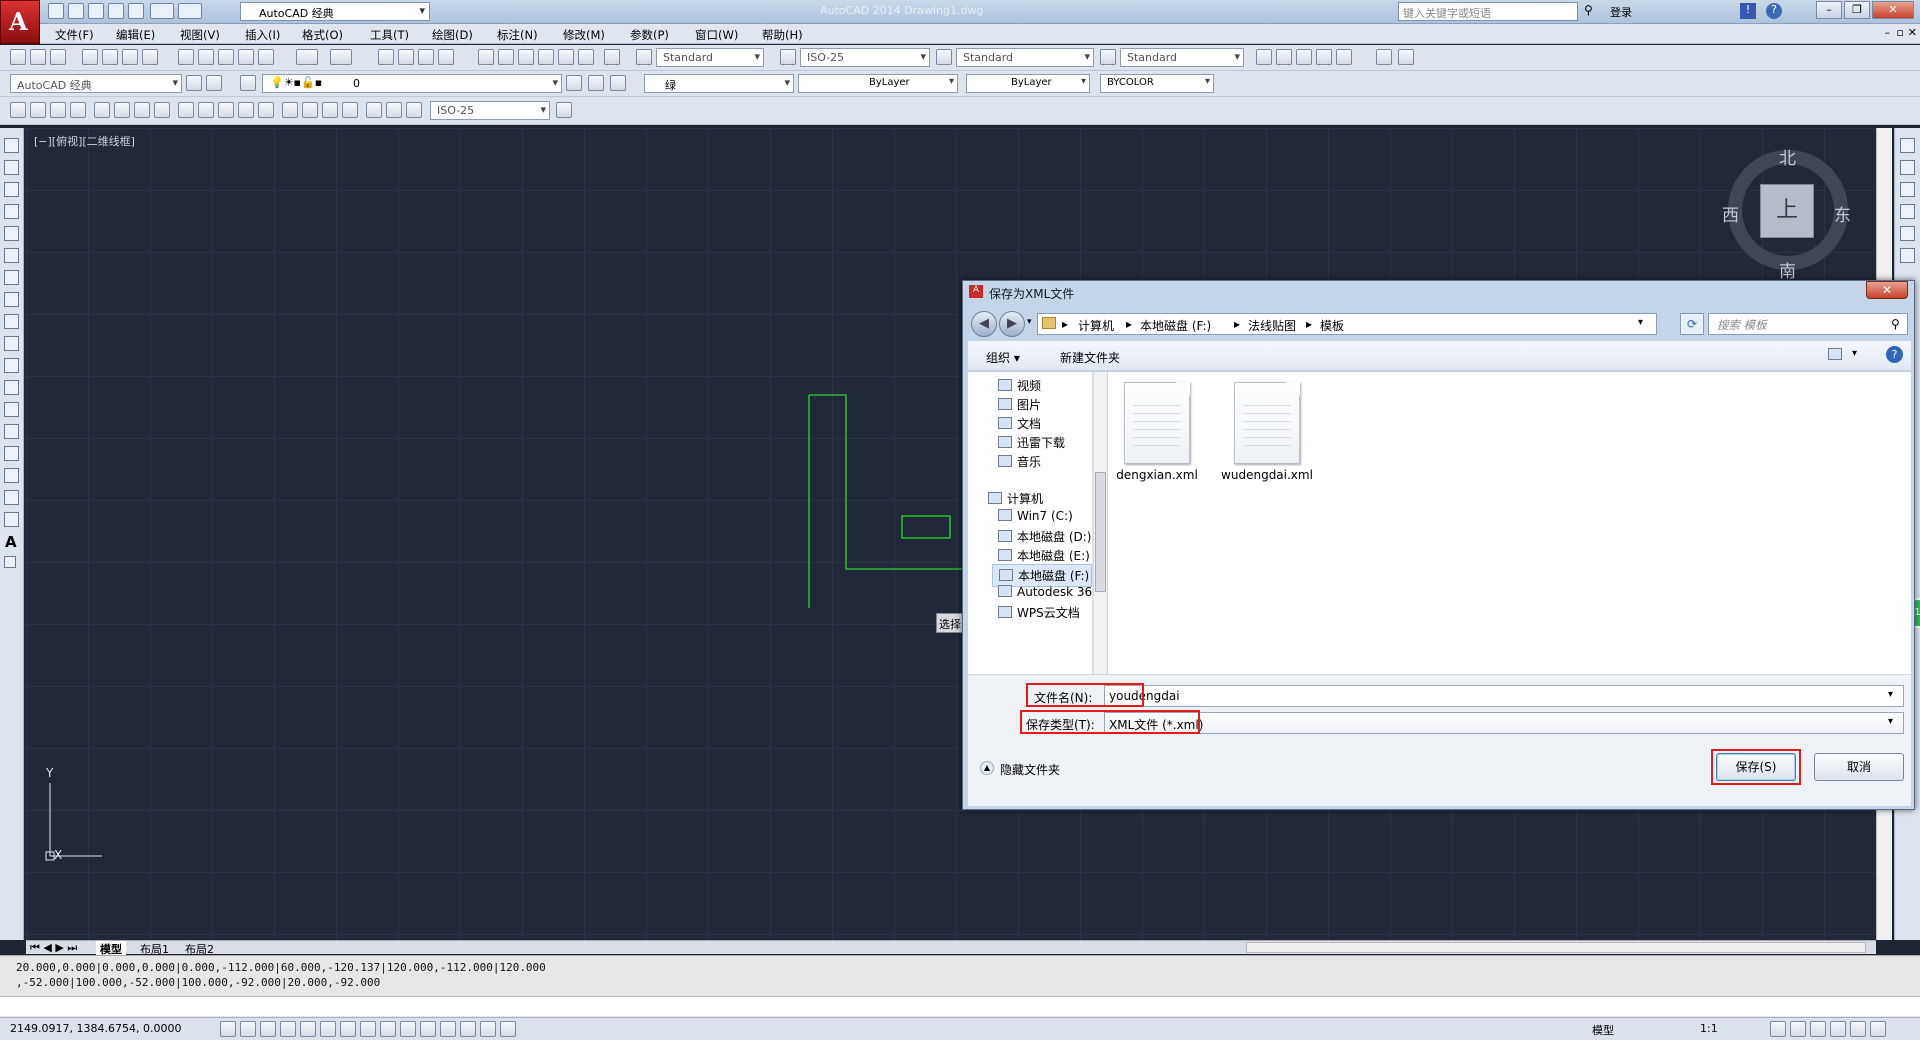 Image resolution: width=1920 pixels, height=1040 pixels. What do you see at coordinates (468, 1029) in the screenshot?
I see `quick-props-icon` at bounding box center [468, 1029].